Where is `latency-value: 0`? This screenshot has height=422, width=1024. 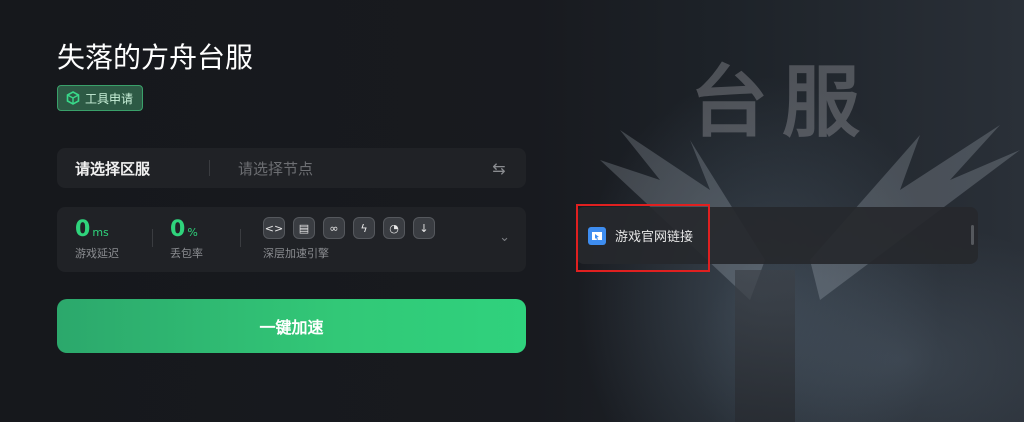 latency-value: 0 is located at coordinates (83, 229).